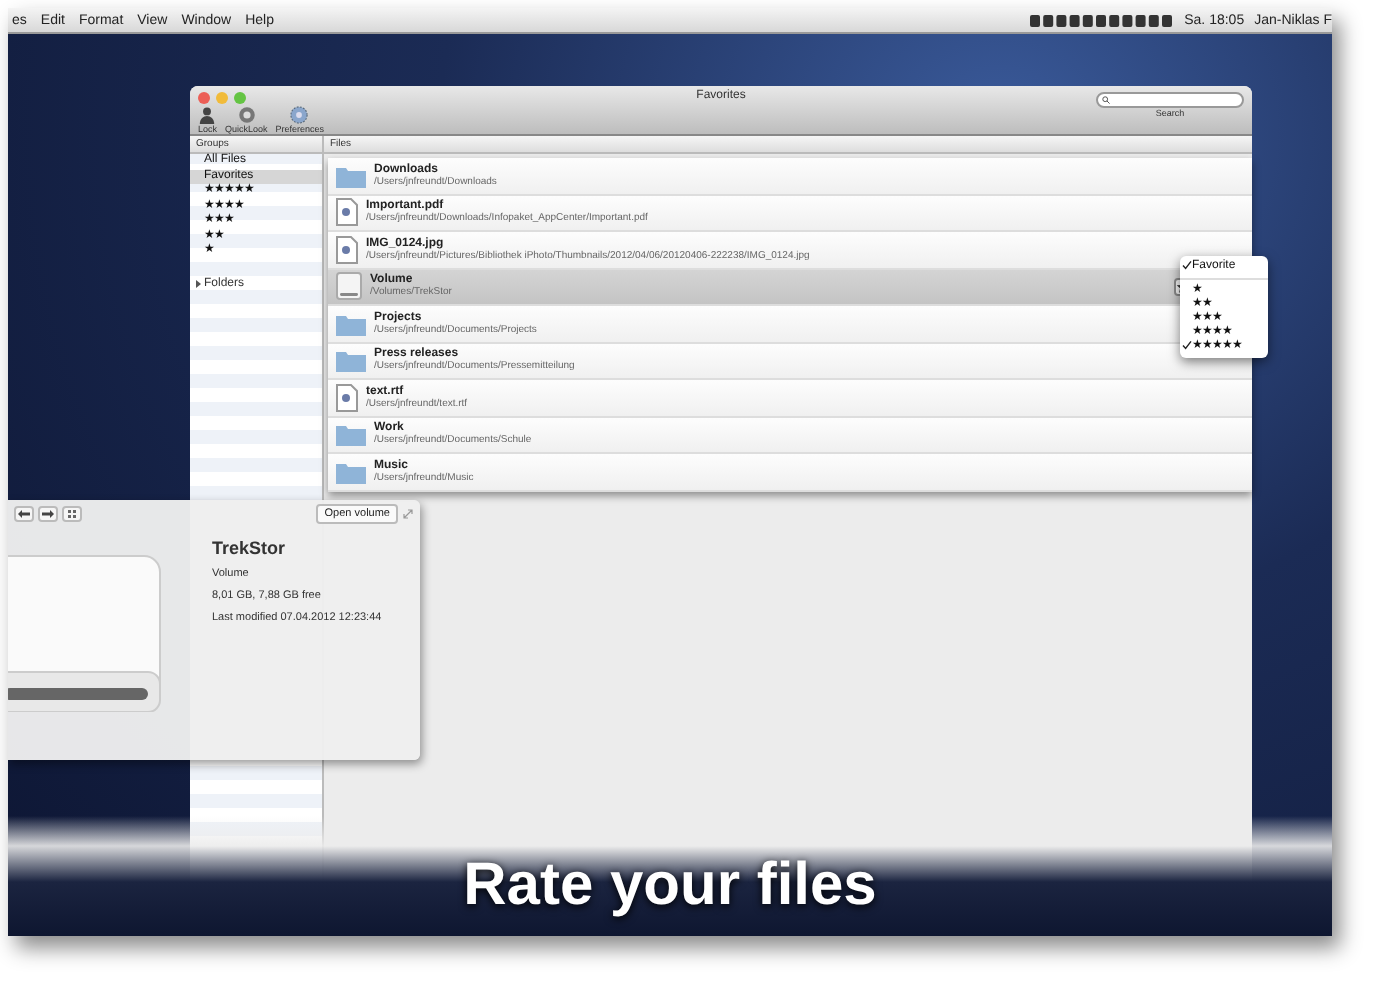  Describe the element at coordinates (250, 548) in the screenshot. I see `volume-title: TrekStor` at that location.